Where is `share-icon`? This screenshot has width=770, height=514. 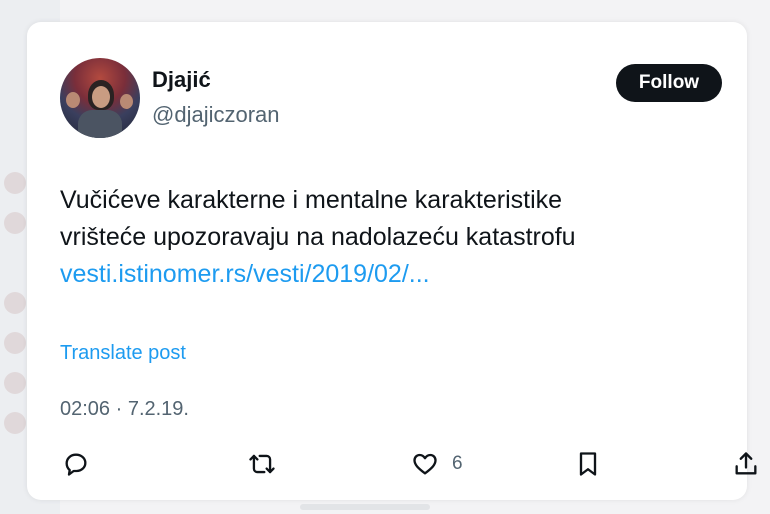
share-icon is located at coordinates (746, 464).